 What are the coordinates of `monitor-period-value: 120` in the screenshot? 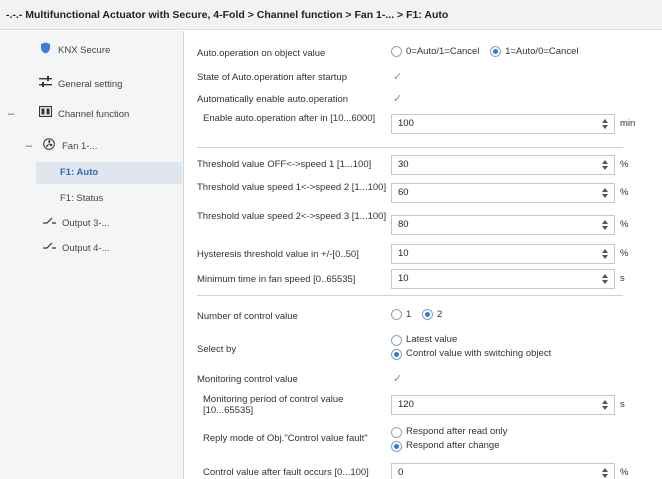 It's located at (406, 404).